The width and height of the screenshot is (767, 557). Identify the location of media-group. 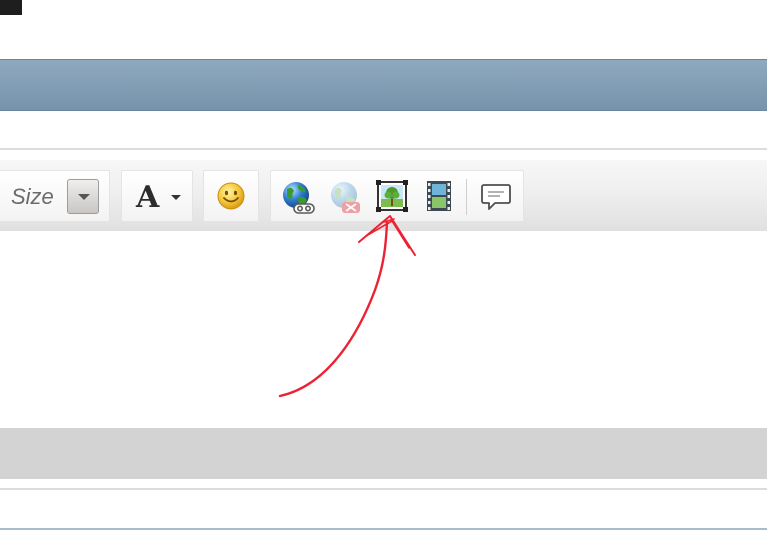
(397, 196).